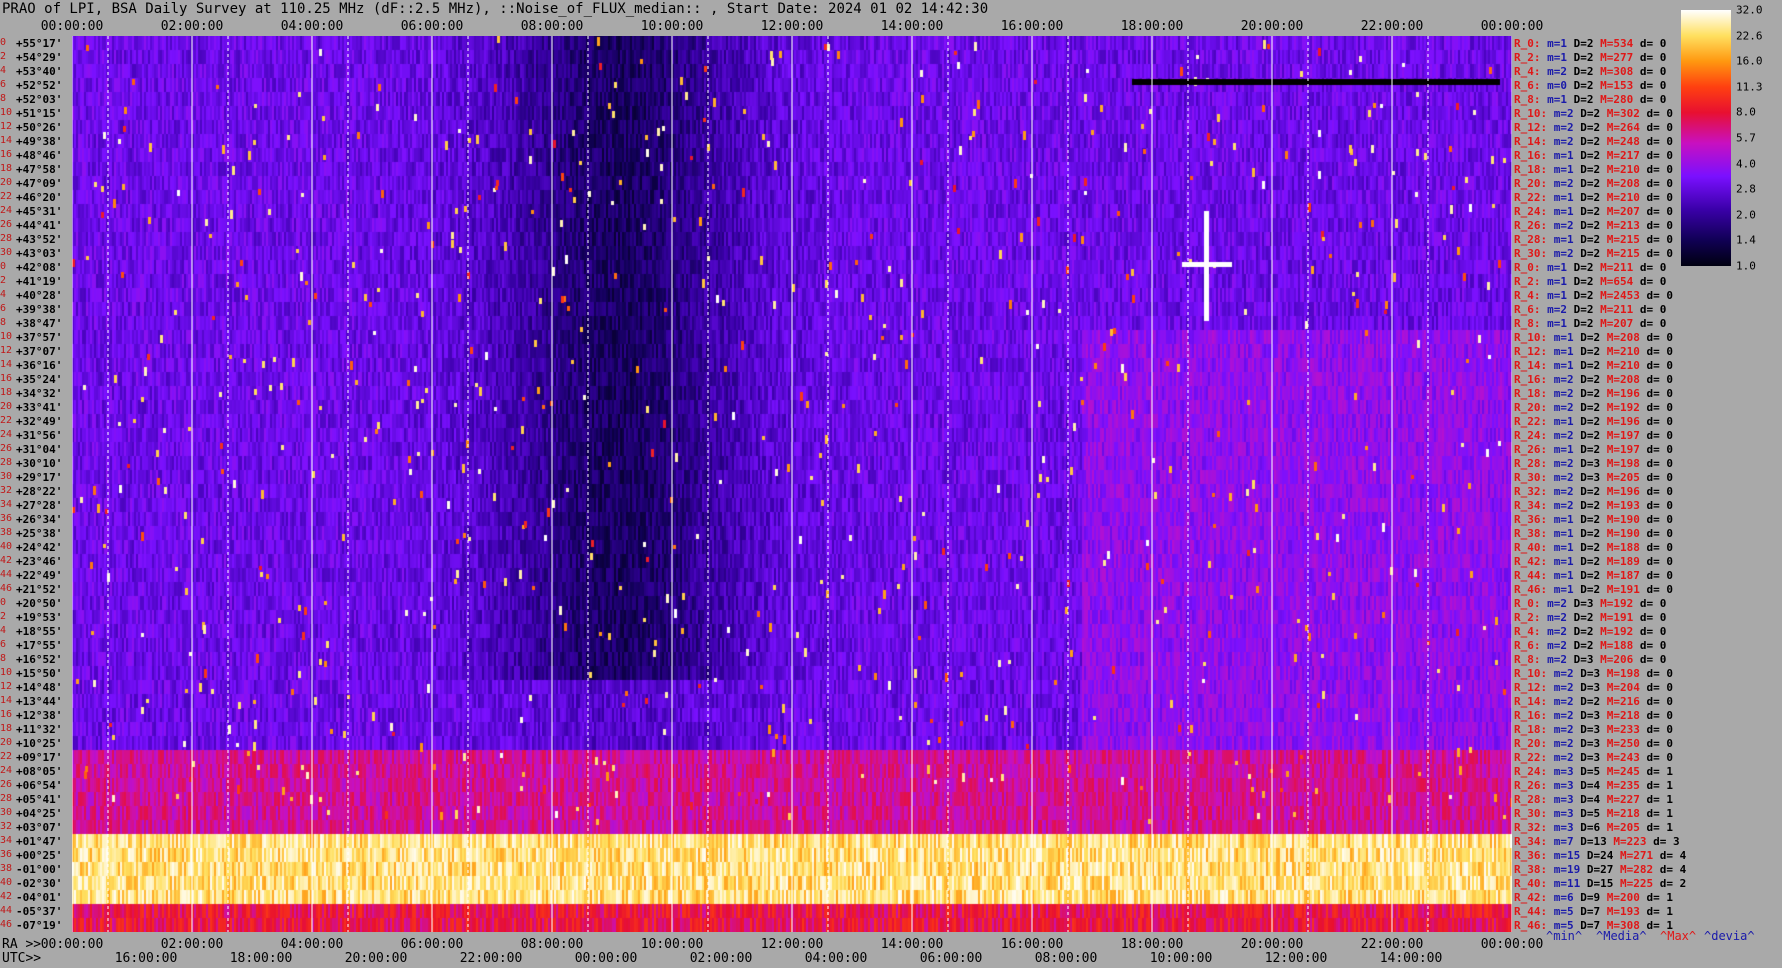  I want to click on declination-label: +36°16', so click(39, 365).